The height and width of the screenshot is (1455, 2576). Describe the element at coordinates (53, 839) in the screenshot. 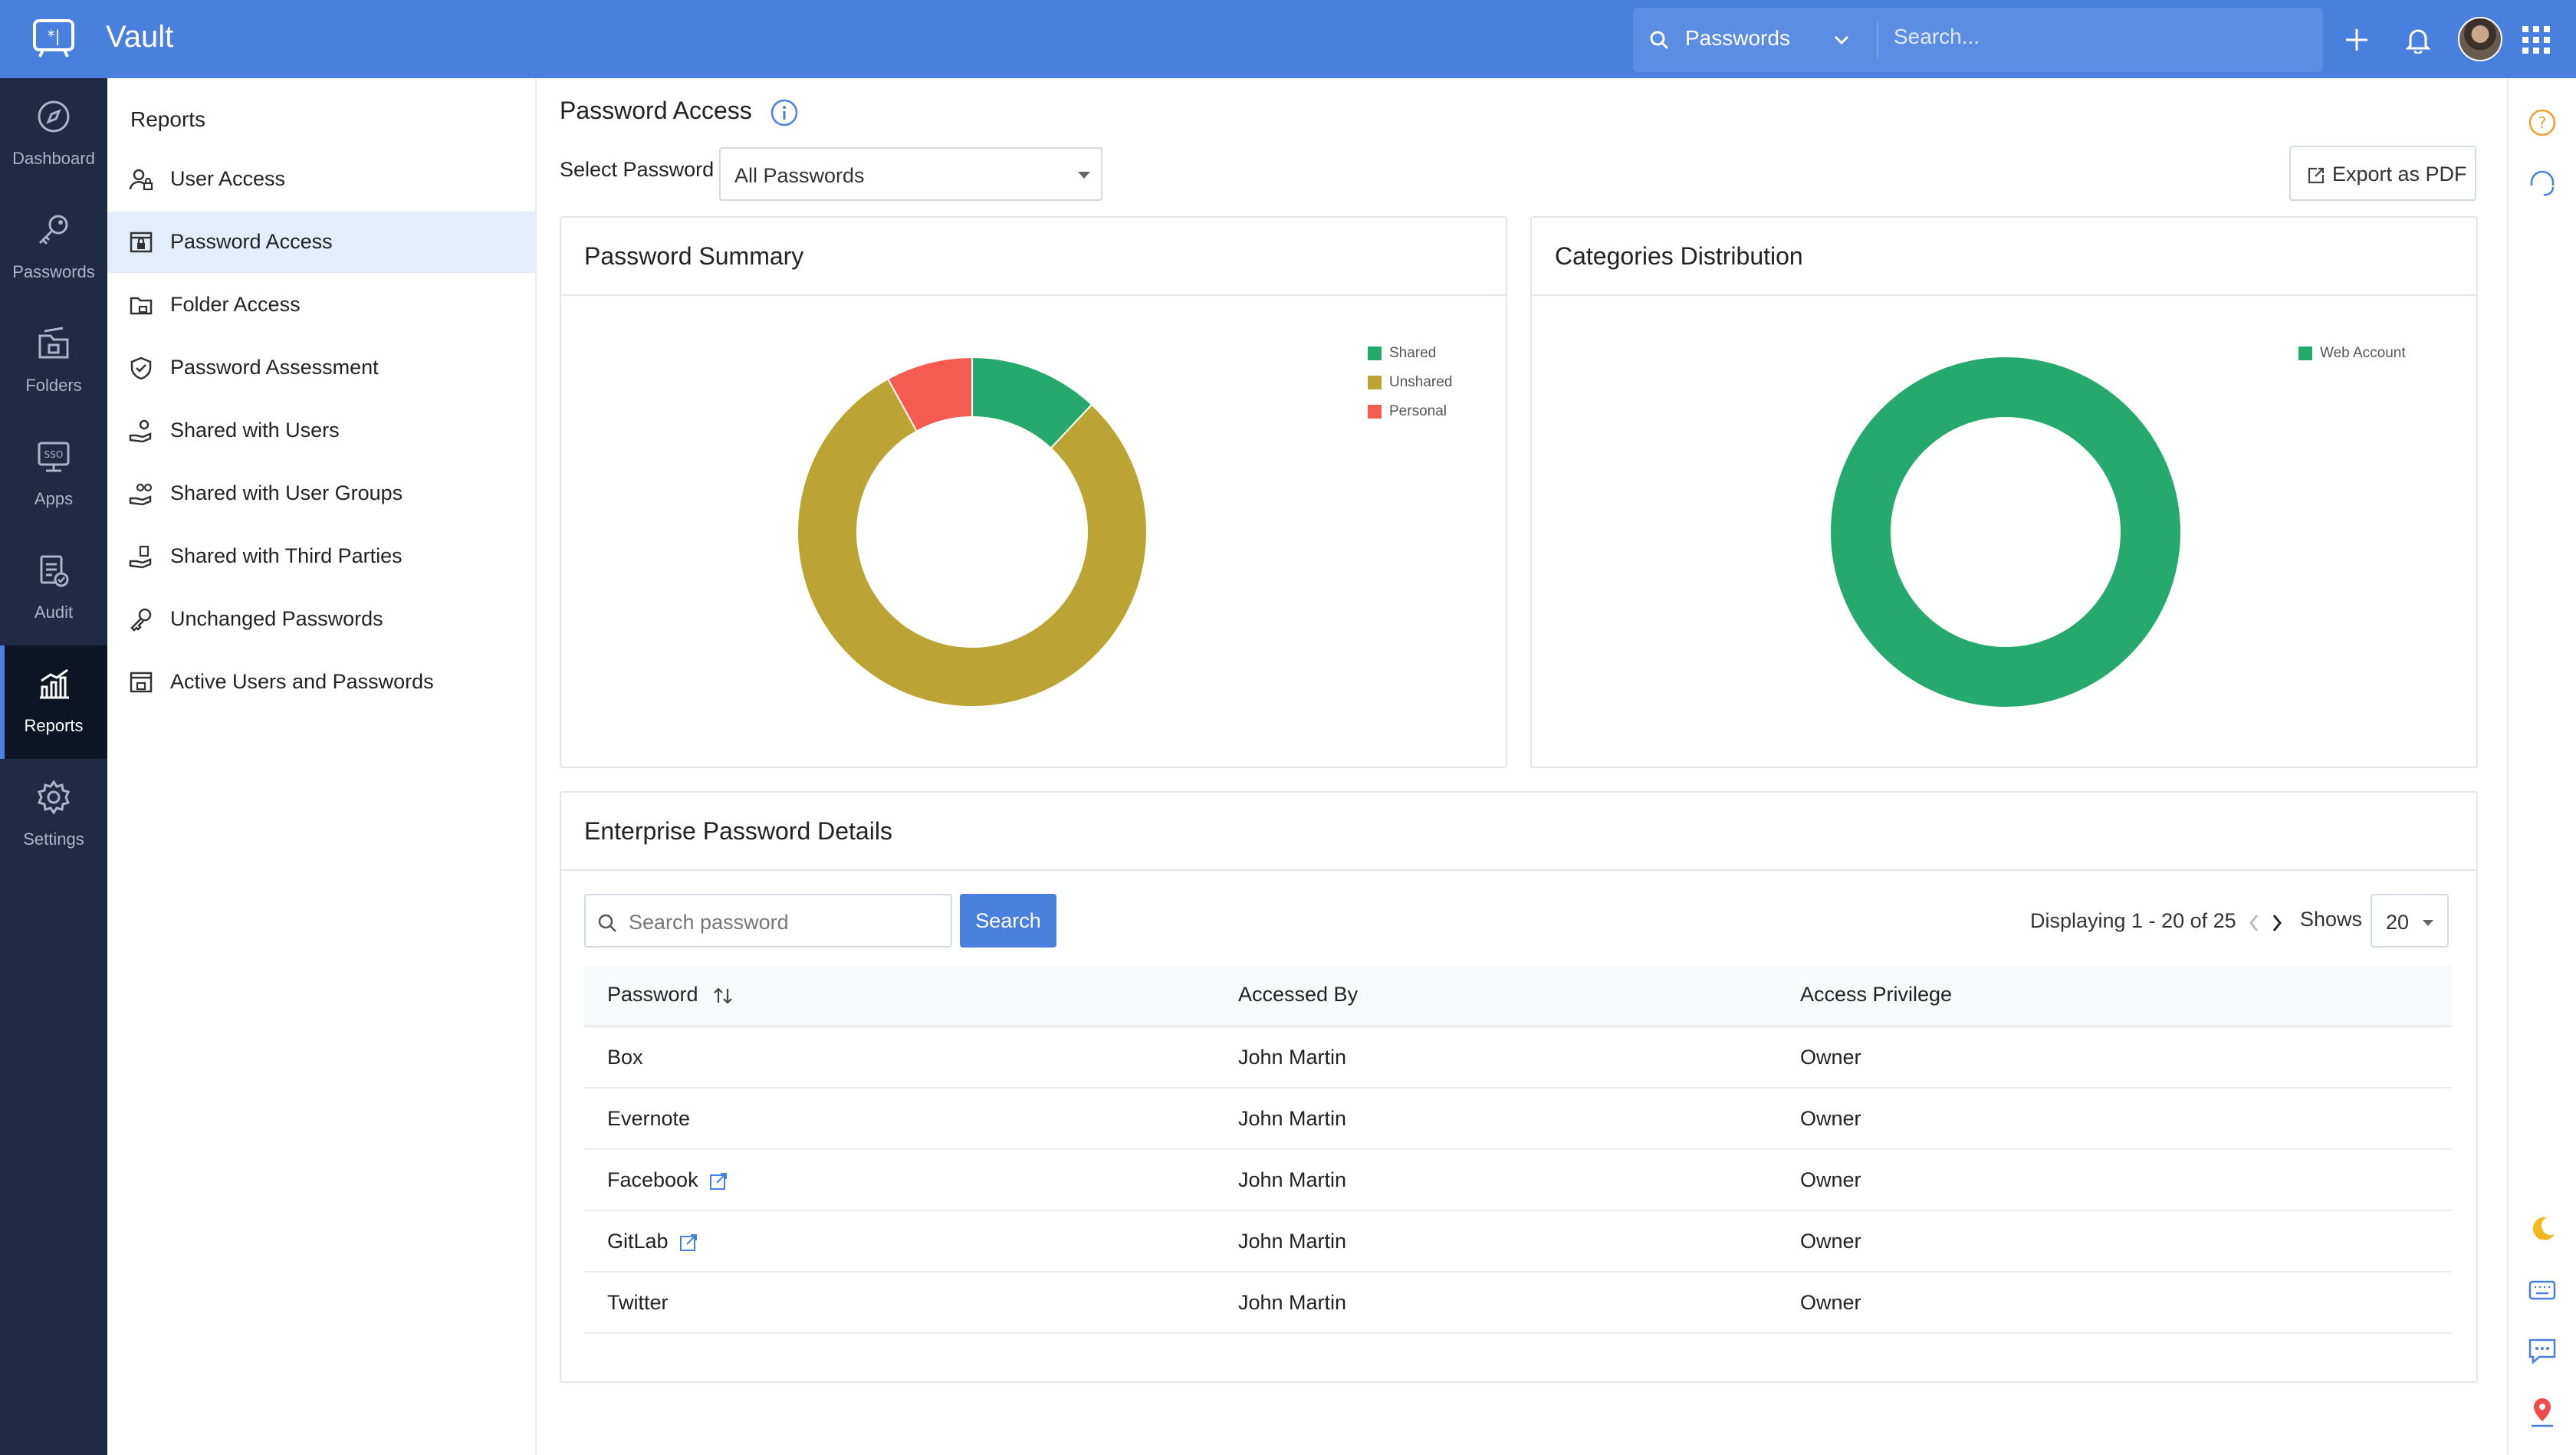

I see `rail-item-label: Settings` at that location.